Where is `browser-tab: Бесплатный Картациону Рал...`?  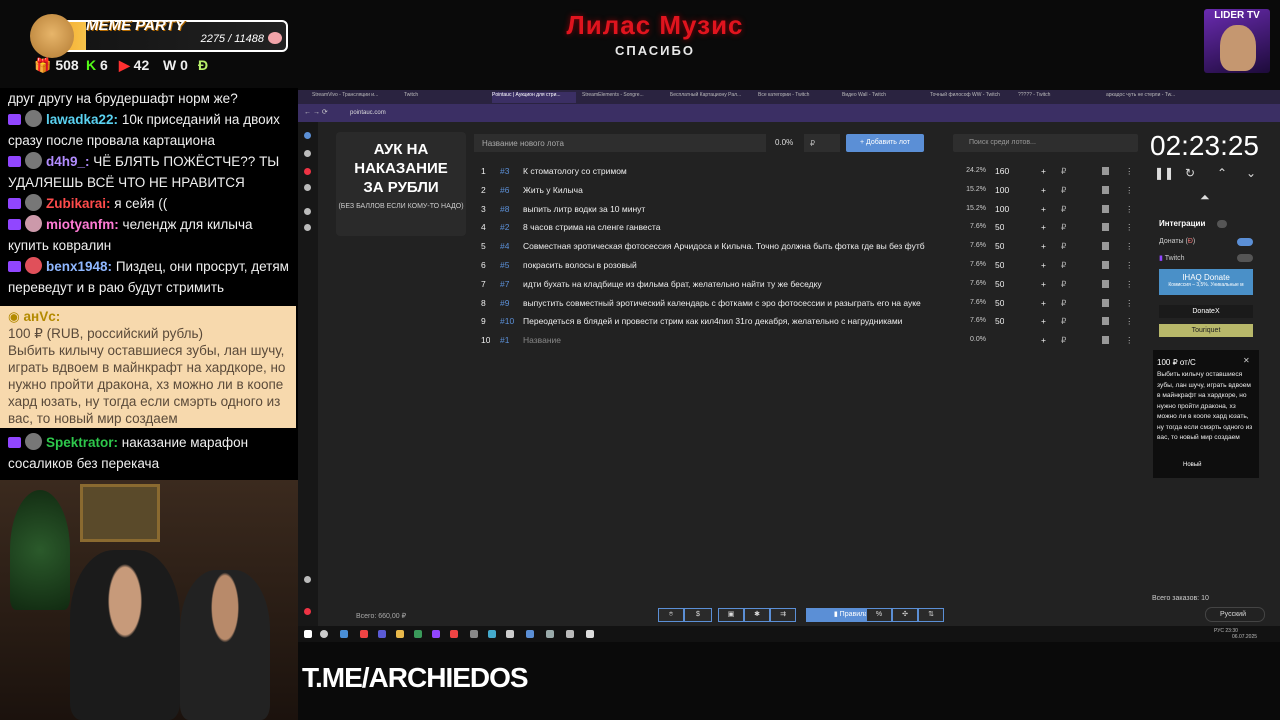
browser-tab: Бесплатный Картациону Рал... is located at coordinates (712, 97).